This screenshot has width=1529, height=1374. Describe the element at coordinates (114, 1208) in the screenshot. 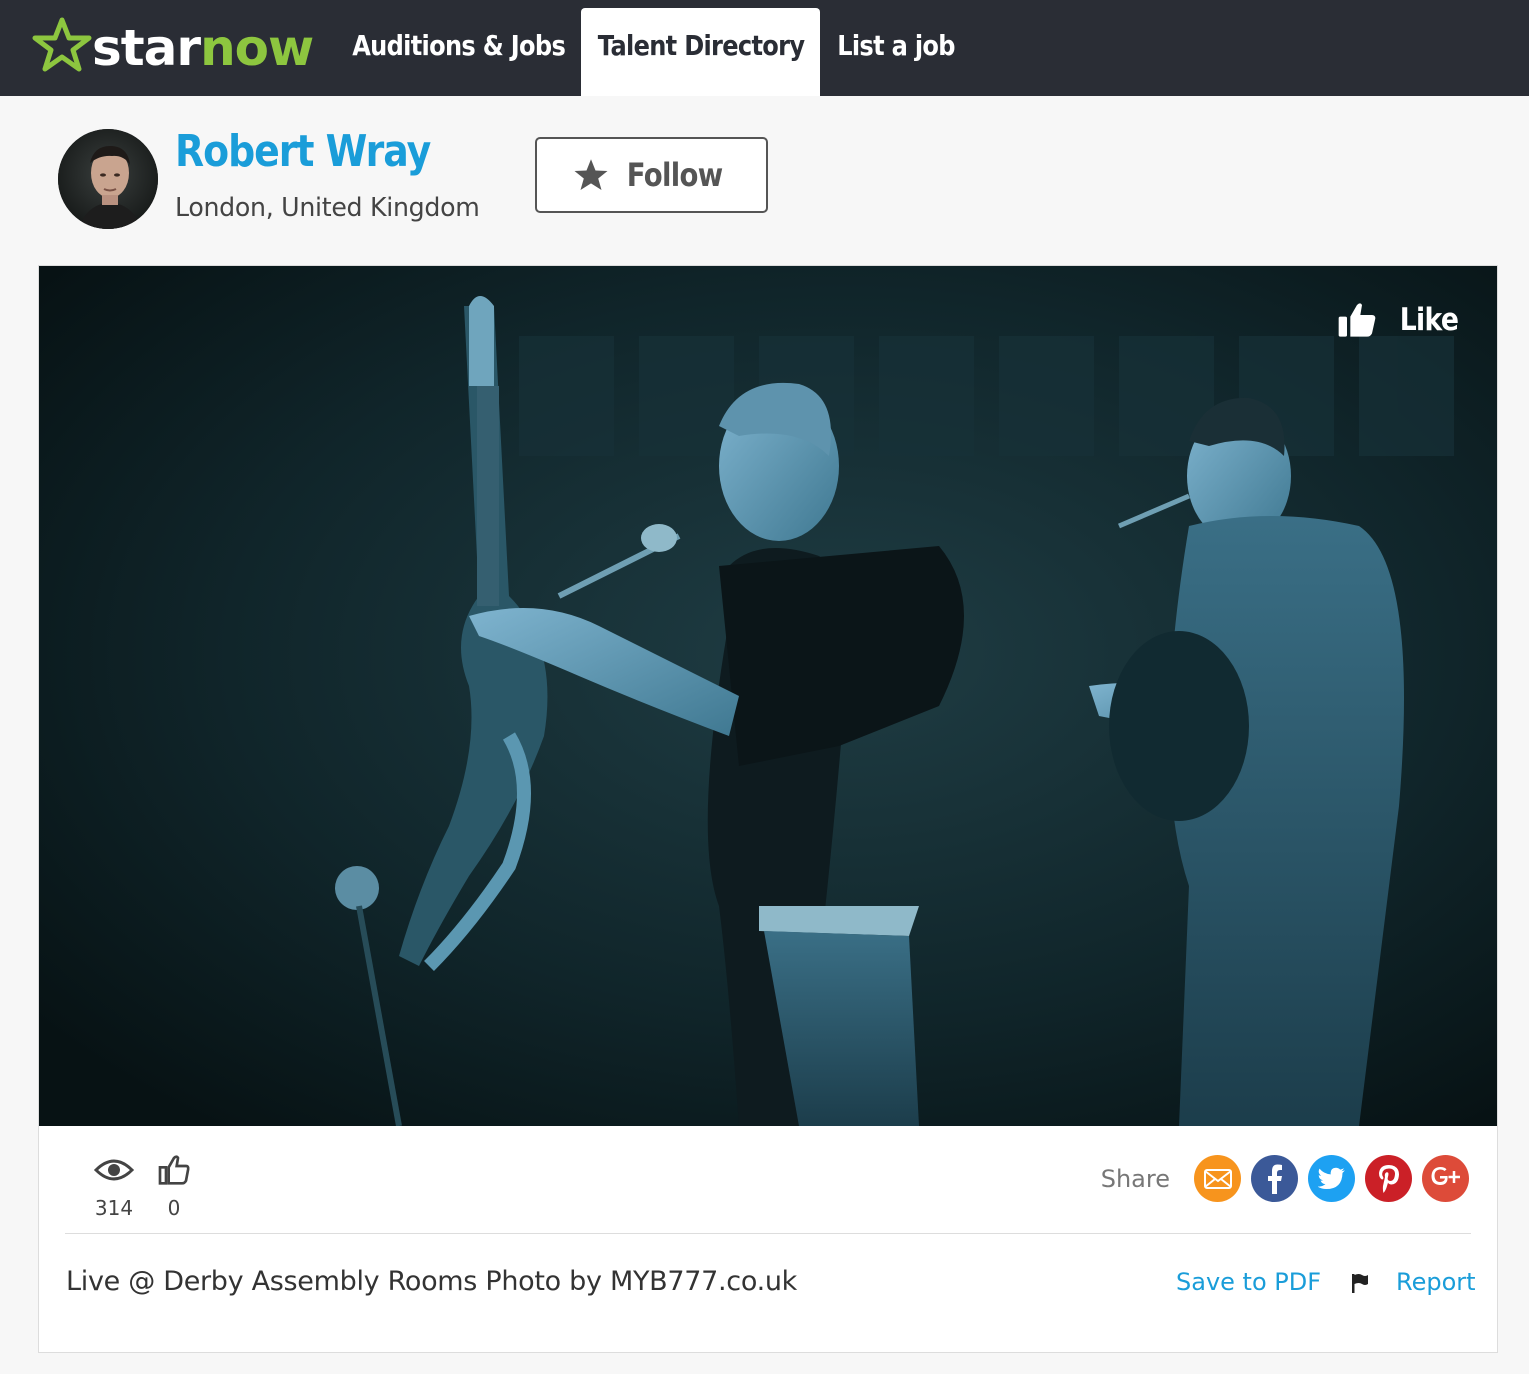

I see `views-count: 314` at that location.